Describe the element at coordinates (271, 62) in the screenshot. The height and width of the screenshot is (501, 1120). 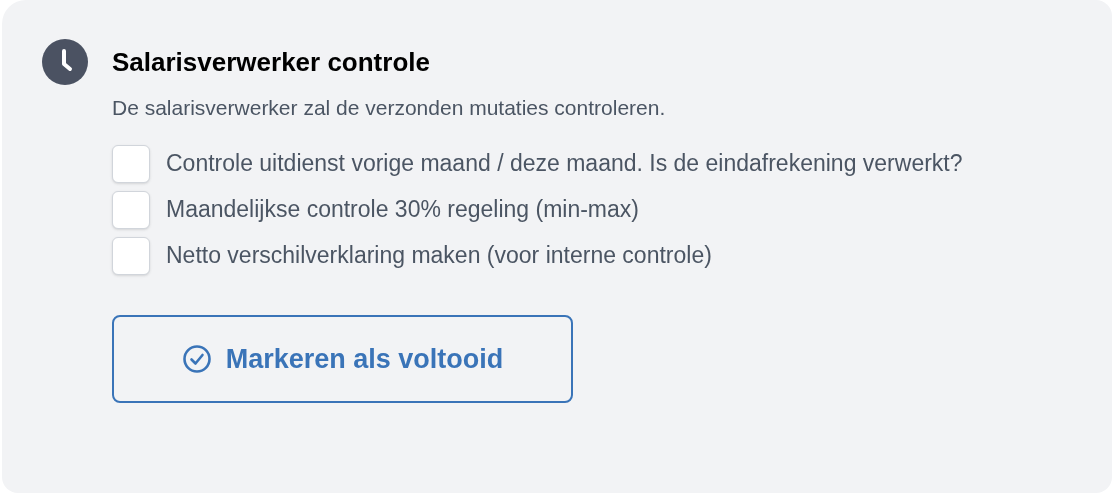
I see `task-title: Salarisverwerker controle` at that location.